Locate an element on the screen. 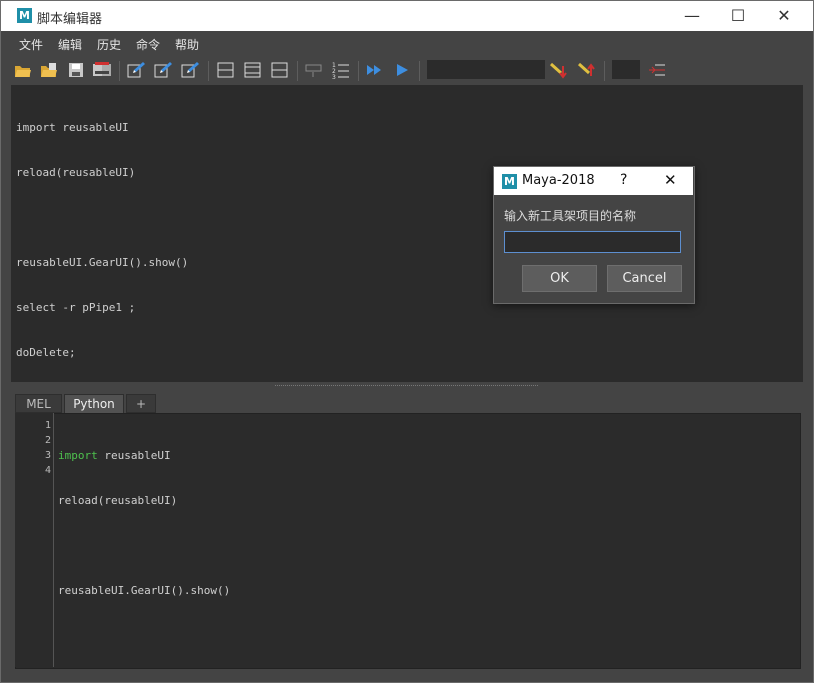  window-title: 脚本编辑器 is located at coordinates (70, 19).